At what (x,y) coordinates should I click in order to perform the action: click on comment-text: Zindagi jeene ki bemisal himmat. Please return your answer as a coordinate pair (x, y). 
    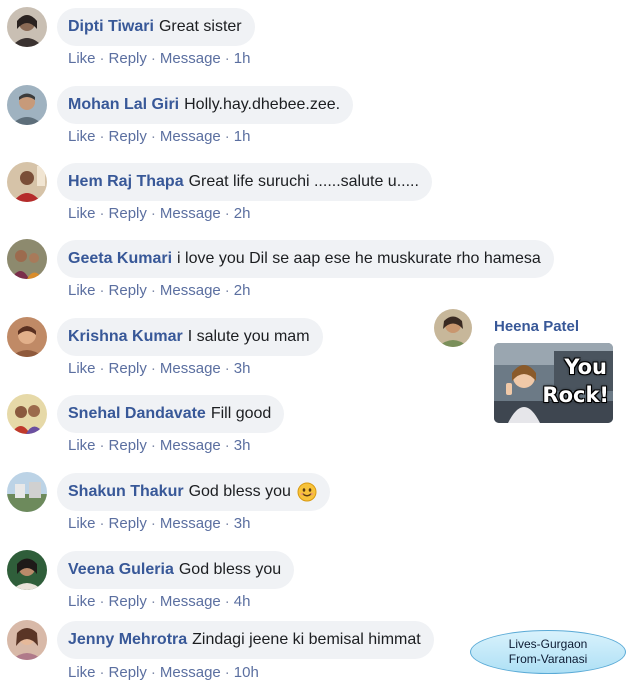
    Looking at the image, I should click on (306, 639).